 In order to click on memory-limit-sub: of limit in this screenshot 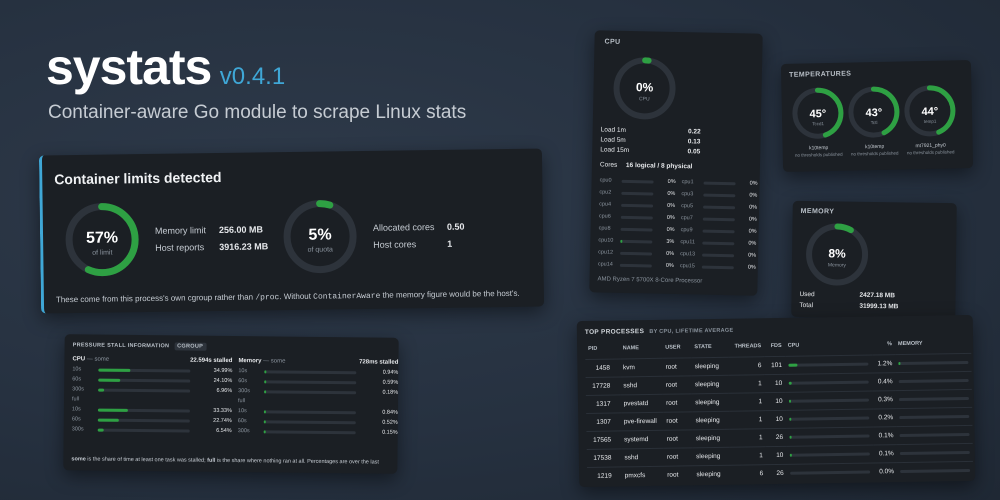, I will do `click(102, 253)`.